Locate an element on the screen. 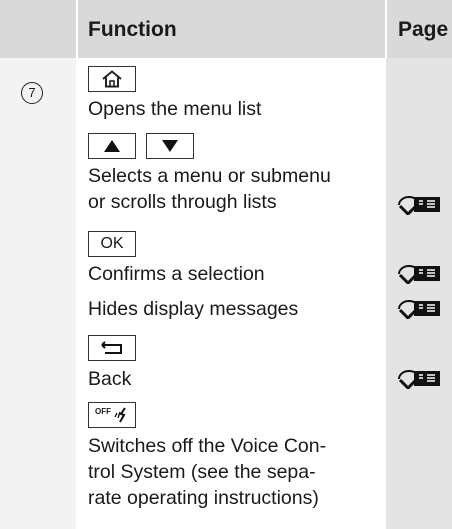 The height and width of the screenshot is (529, 452). row-hides: Hides display messages is located at coordinates (193, 309).